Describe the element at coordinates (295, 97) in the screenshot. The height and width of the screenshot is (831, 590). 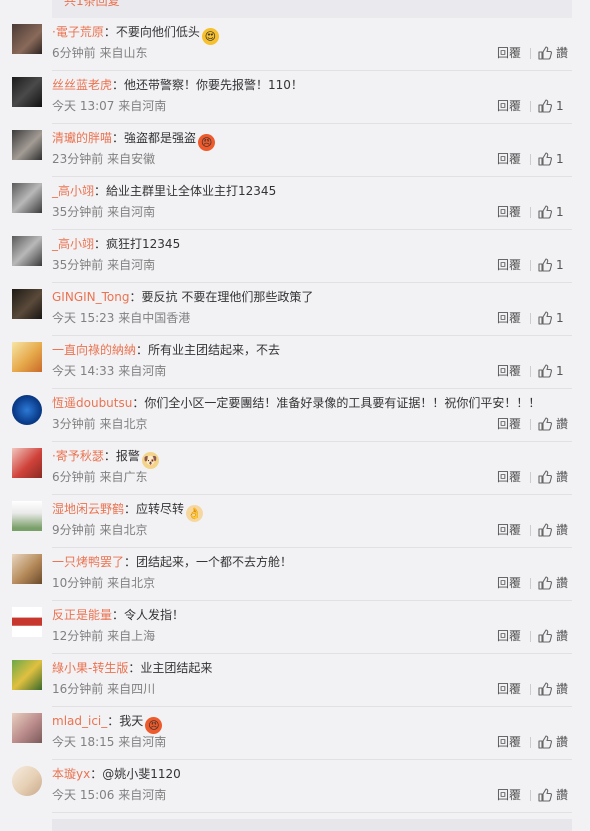
I see `comment-item: 丝丝蓝老虎：他还带警察！你要先报警！110！ 今天 13:07 来自河南 回覆 1` at that location.